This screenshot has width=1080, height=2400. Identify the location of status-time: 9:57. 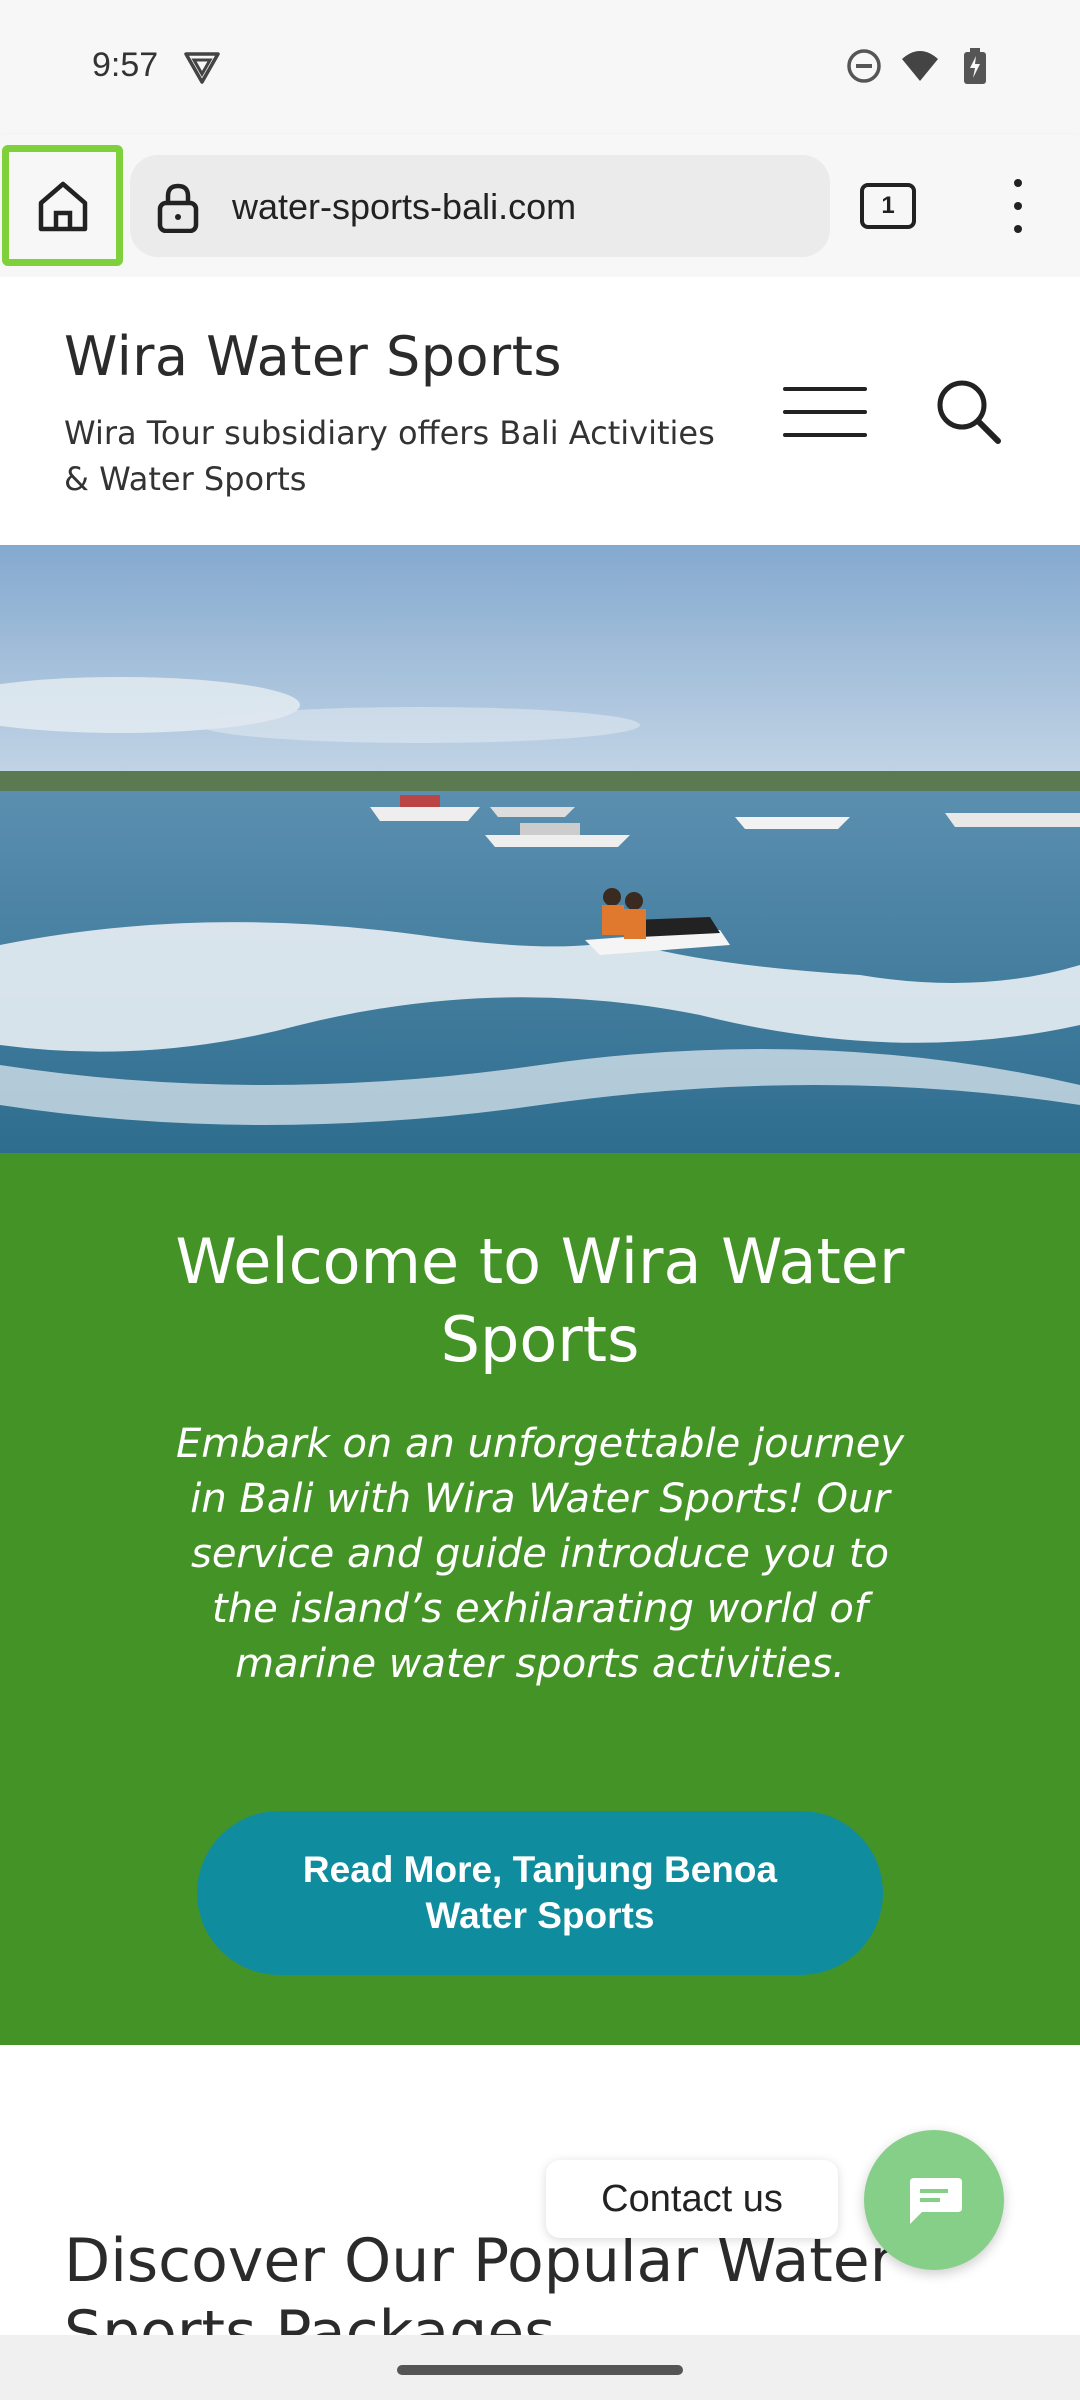
(125, 65).